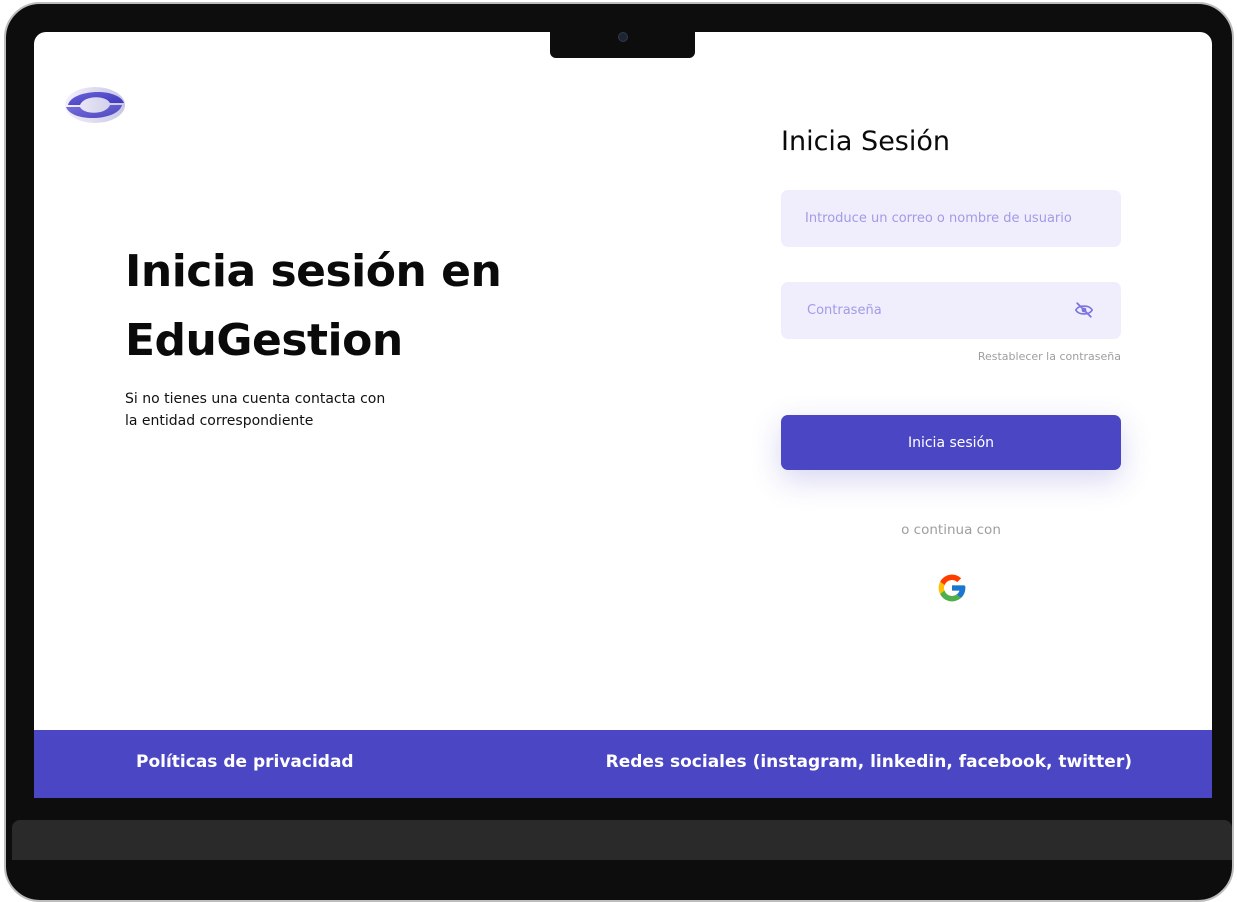 The width and height of the screenshot is (1237, 902). What do you see at coordinates (360, 306) in the screenshot?
I see `hero-title: Inicia sesión en EduGestion` at bounding box center [360, 306].